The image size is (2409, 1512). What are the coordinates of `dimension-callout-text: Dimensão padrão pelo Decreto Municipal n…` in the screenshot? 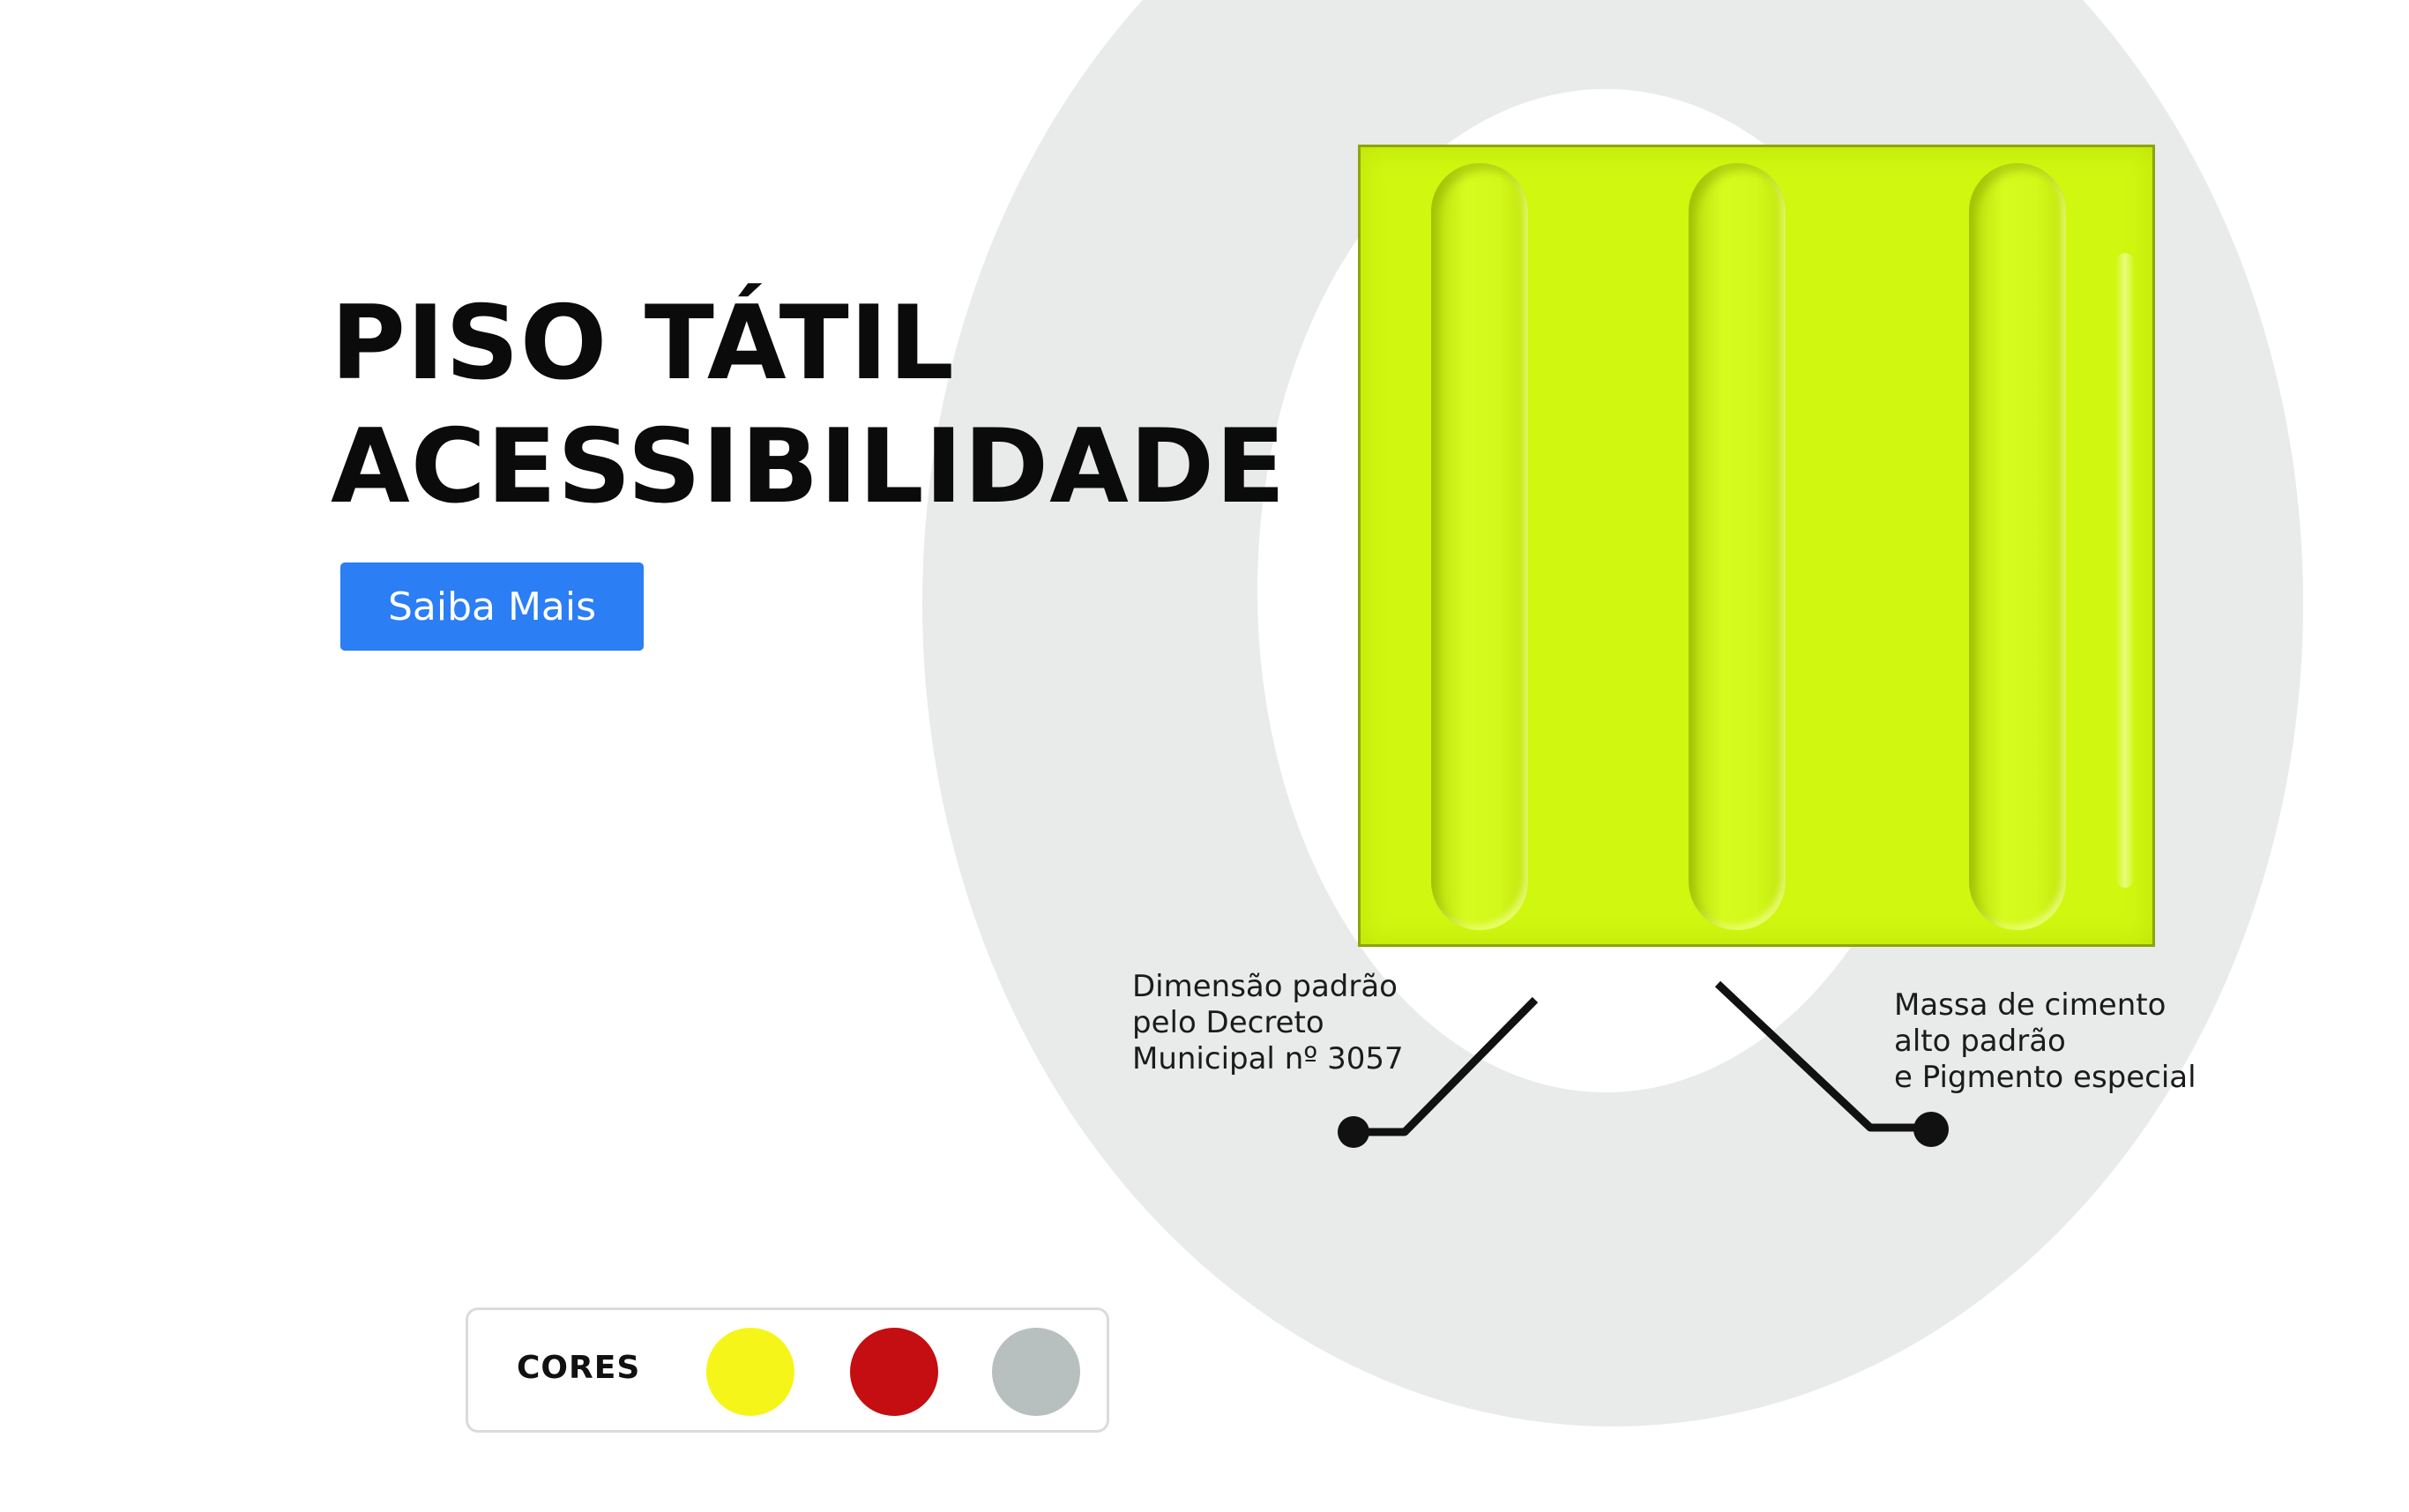 It's located at (1268, 1023).